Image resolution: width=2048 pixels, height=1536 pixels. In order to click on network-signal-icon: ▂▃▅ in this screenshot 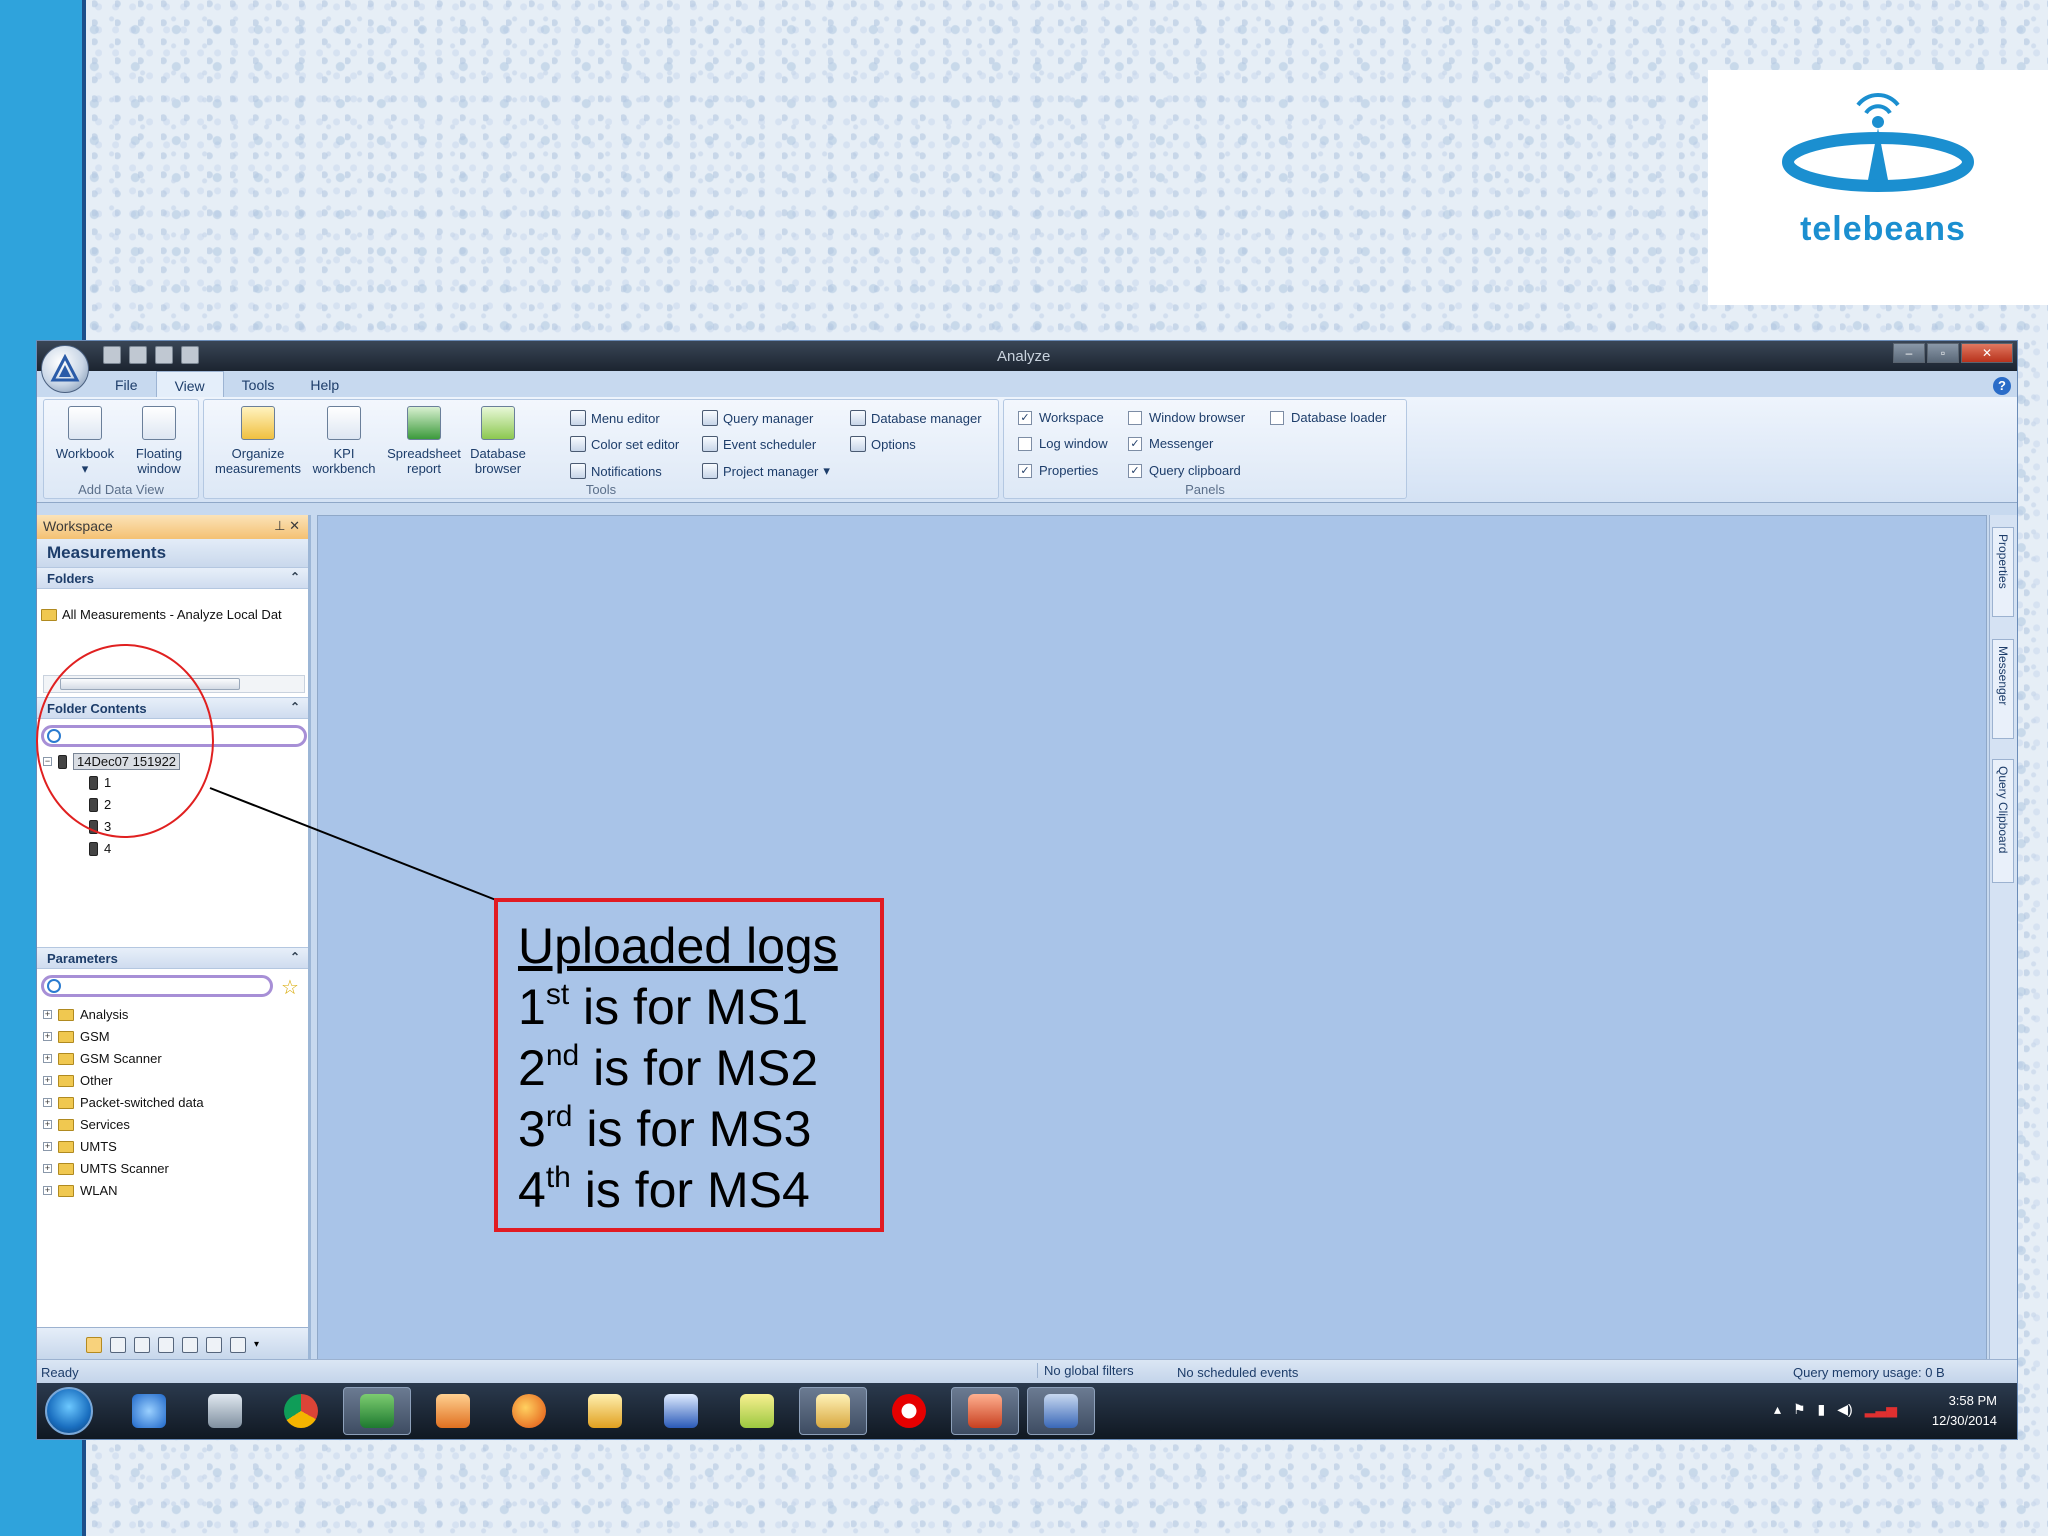, I will do `click(1881, 1409)`.